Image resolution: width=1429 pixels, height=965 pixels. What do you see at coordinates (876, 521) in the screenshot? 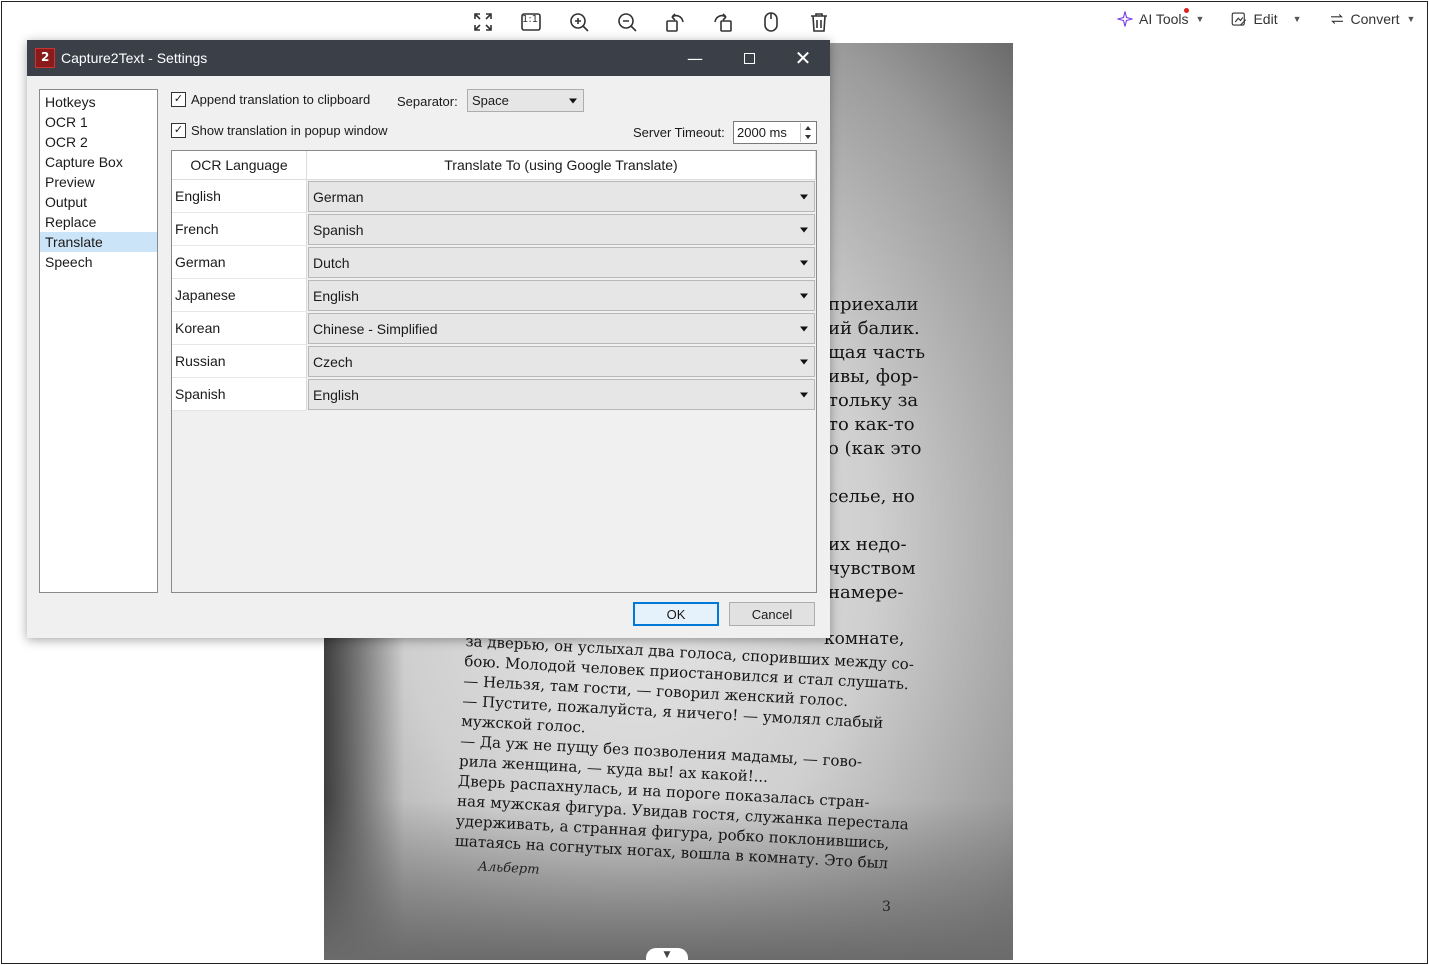
I see `book-line` at bounding box center [876, 521].